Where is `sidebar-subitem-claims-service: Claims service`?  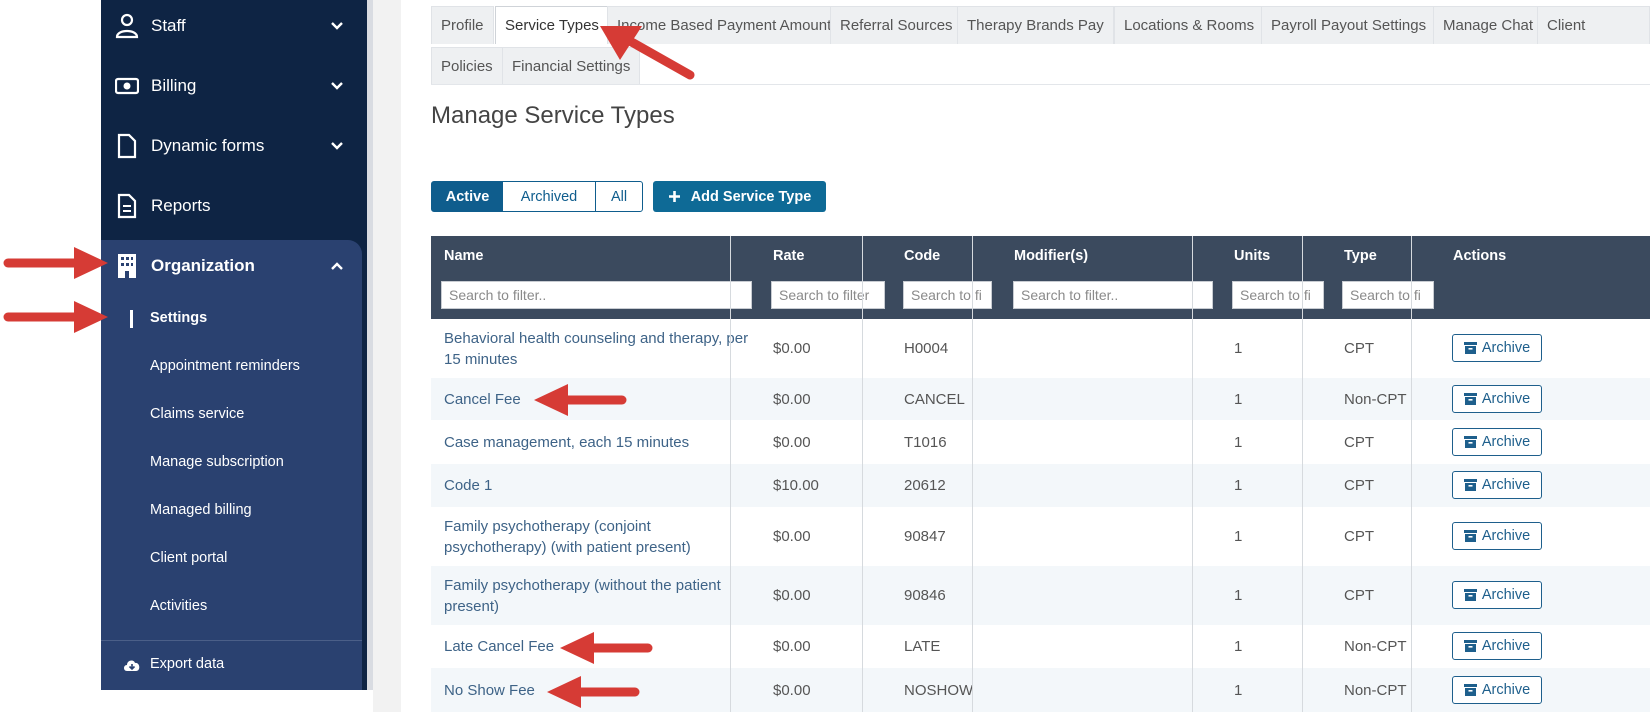
sidebar-subitem-claims-service: Claims service is located at coordinates (197, 414).